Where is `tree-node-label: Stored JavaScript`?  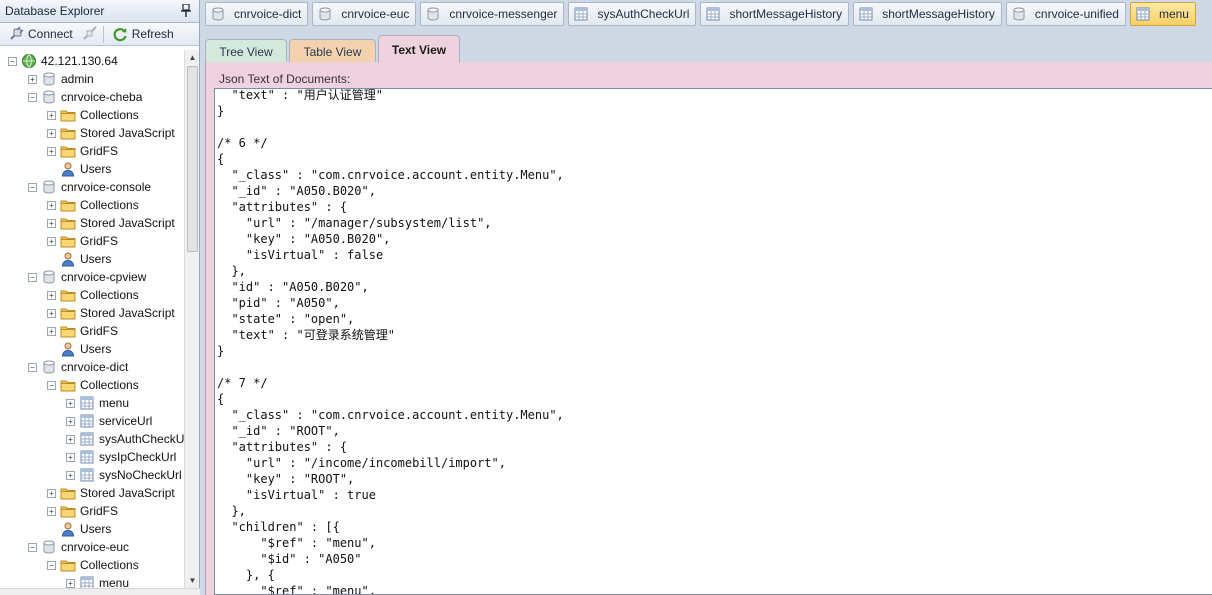
tree-node-label: Stored JavaScript is located at coordinates (127, 313).